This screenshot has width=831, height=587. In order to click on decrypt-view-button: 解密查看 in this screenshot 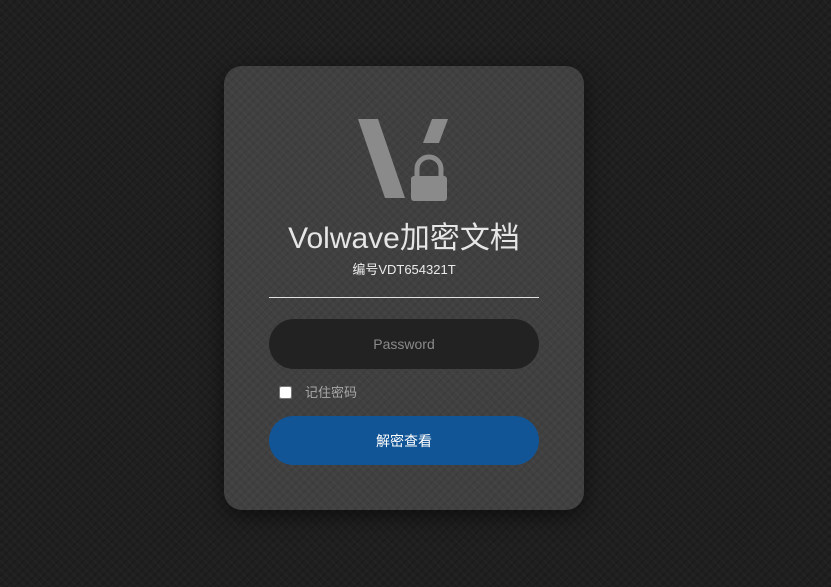, I will do `click(404, 440)`.